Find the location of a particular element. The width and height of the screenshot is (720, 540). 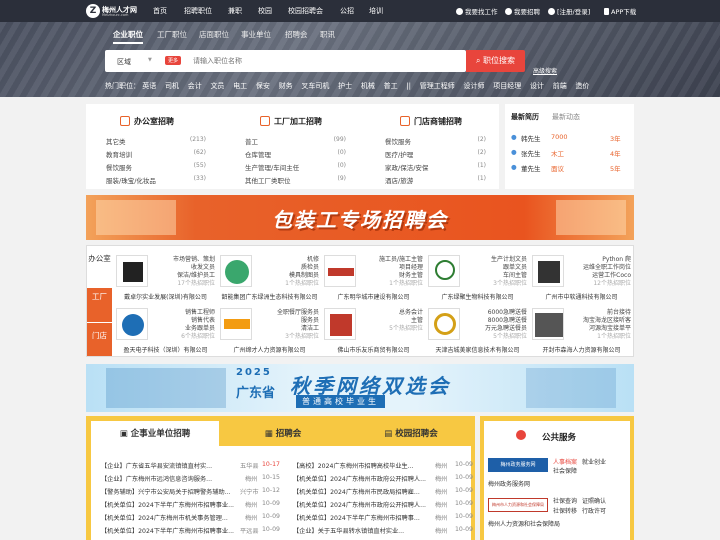

chevron-down-icon: ▼ is located at coordinates (150, 60).